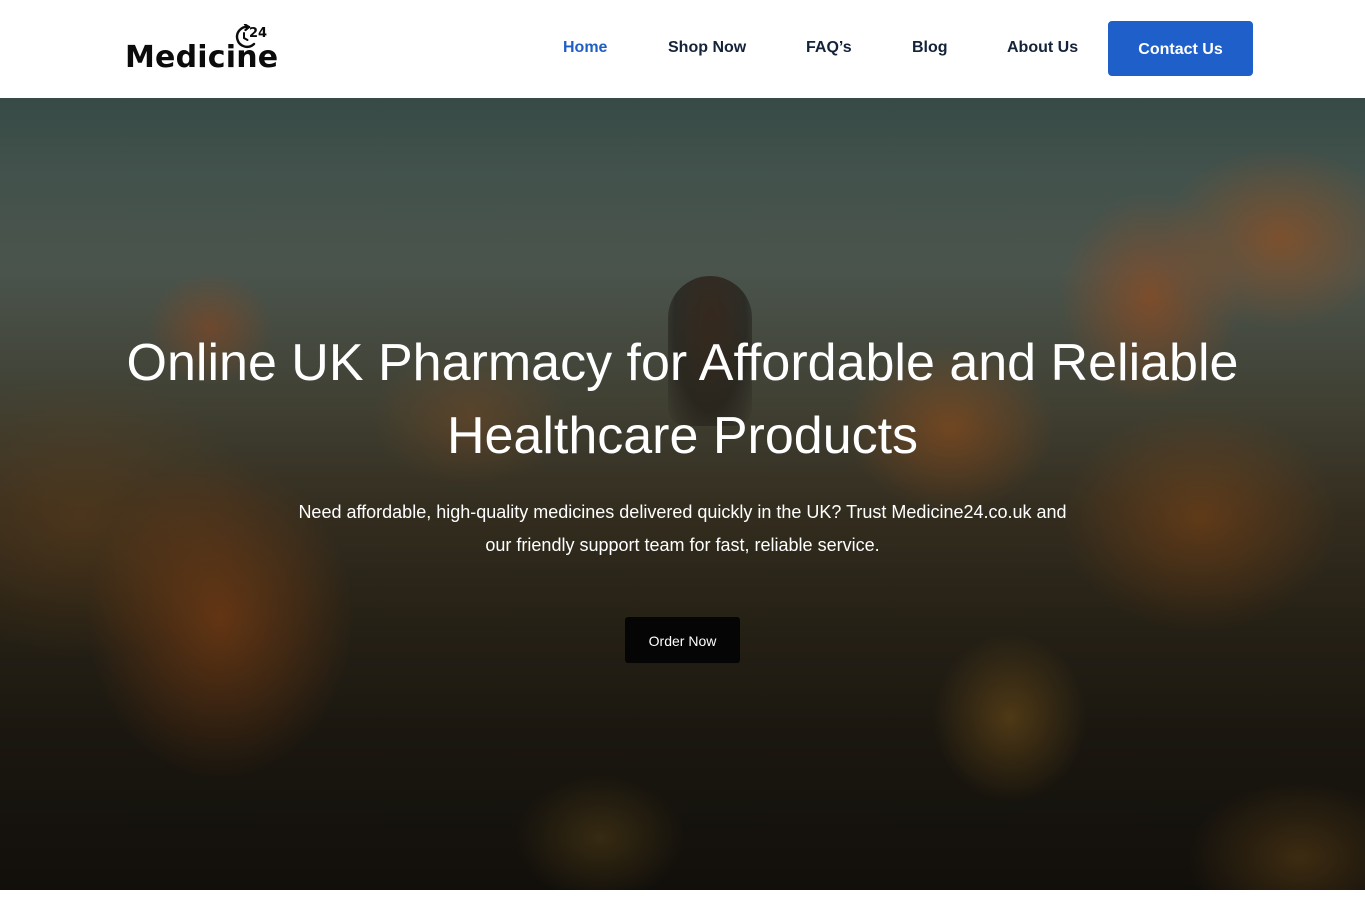  Describe the element at coordinates (829, 48) in the screenshot. I see `nav-faqs: FAQ’s` at that location.